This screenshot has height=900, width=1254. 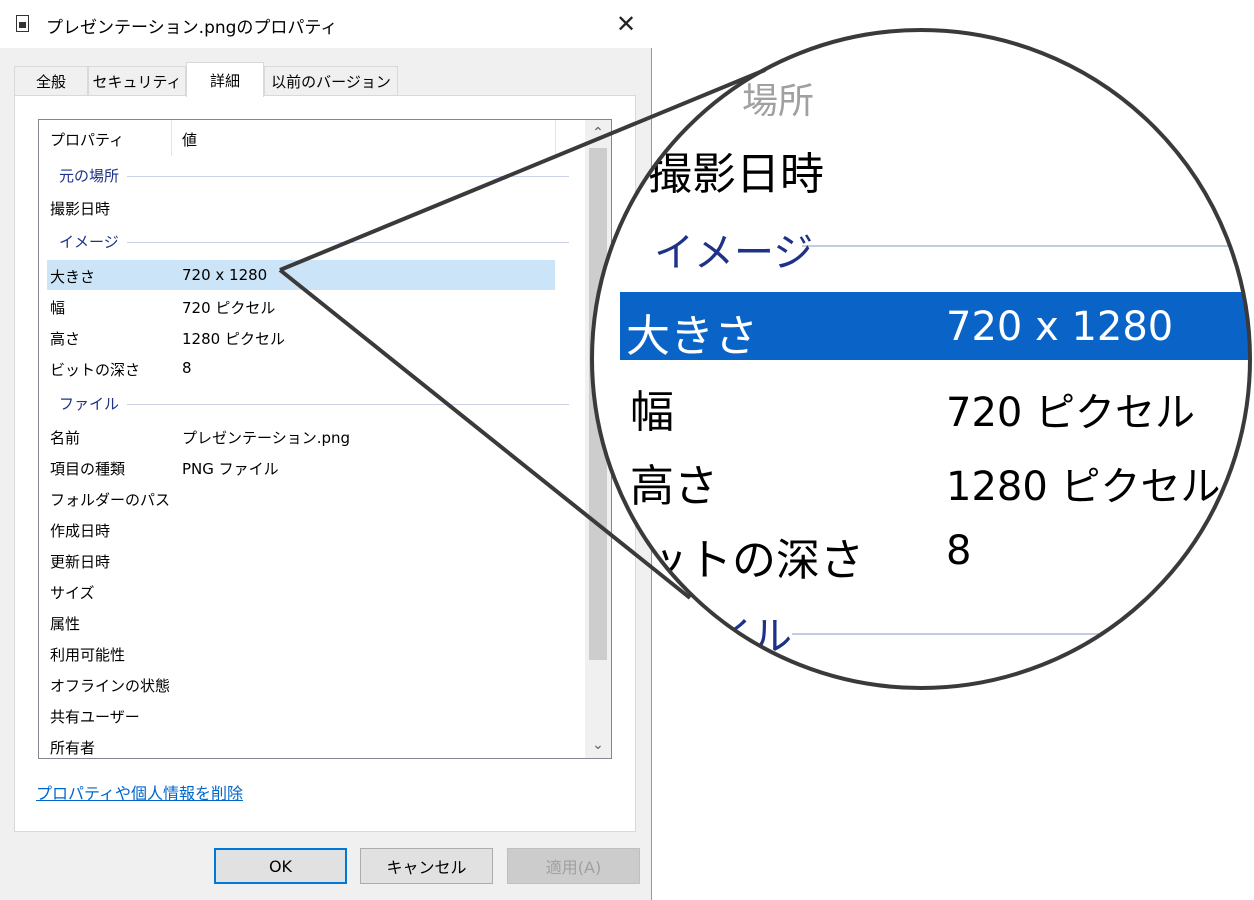 What do you see at coordinates (301, 529) in the screenshot?
I see `list-item: 作成日時` at bounding box center [301, 529].